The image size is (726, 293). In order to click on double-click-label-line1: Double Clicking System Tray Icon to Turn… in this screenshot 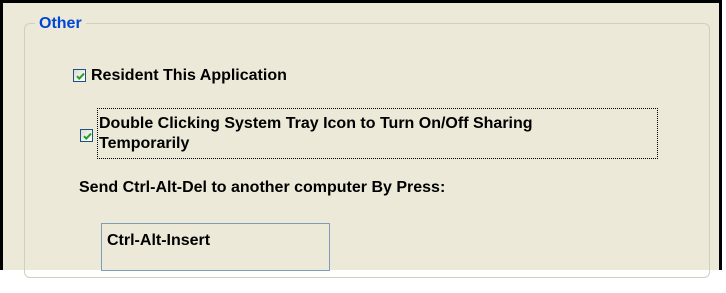, I will do `click(316, 124)`.